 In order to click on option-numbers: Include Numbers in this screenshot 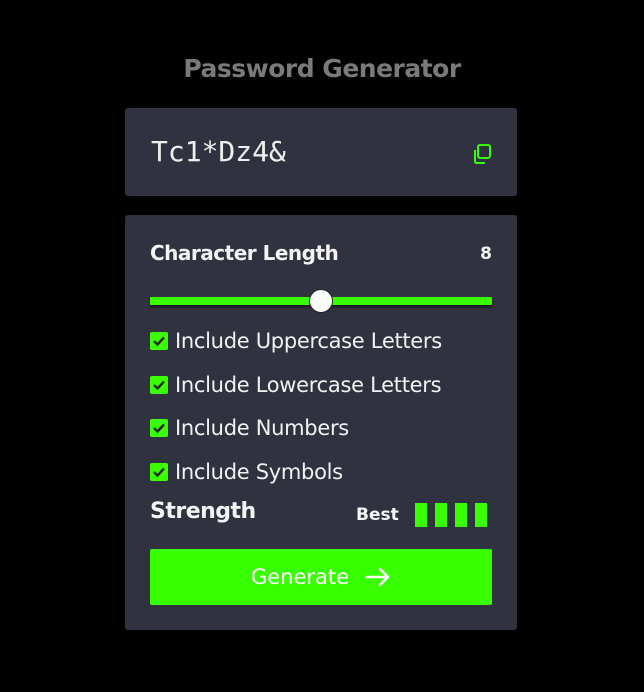, I will do `click(249, 428)`.